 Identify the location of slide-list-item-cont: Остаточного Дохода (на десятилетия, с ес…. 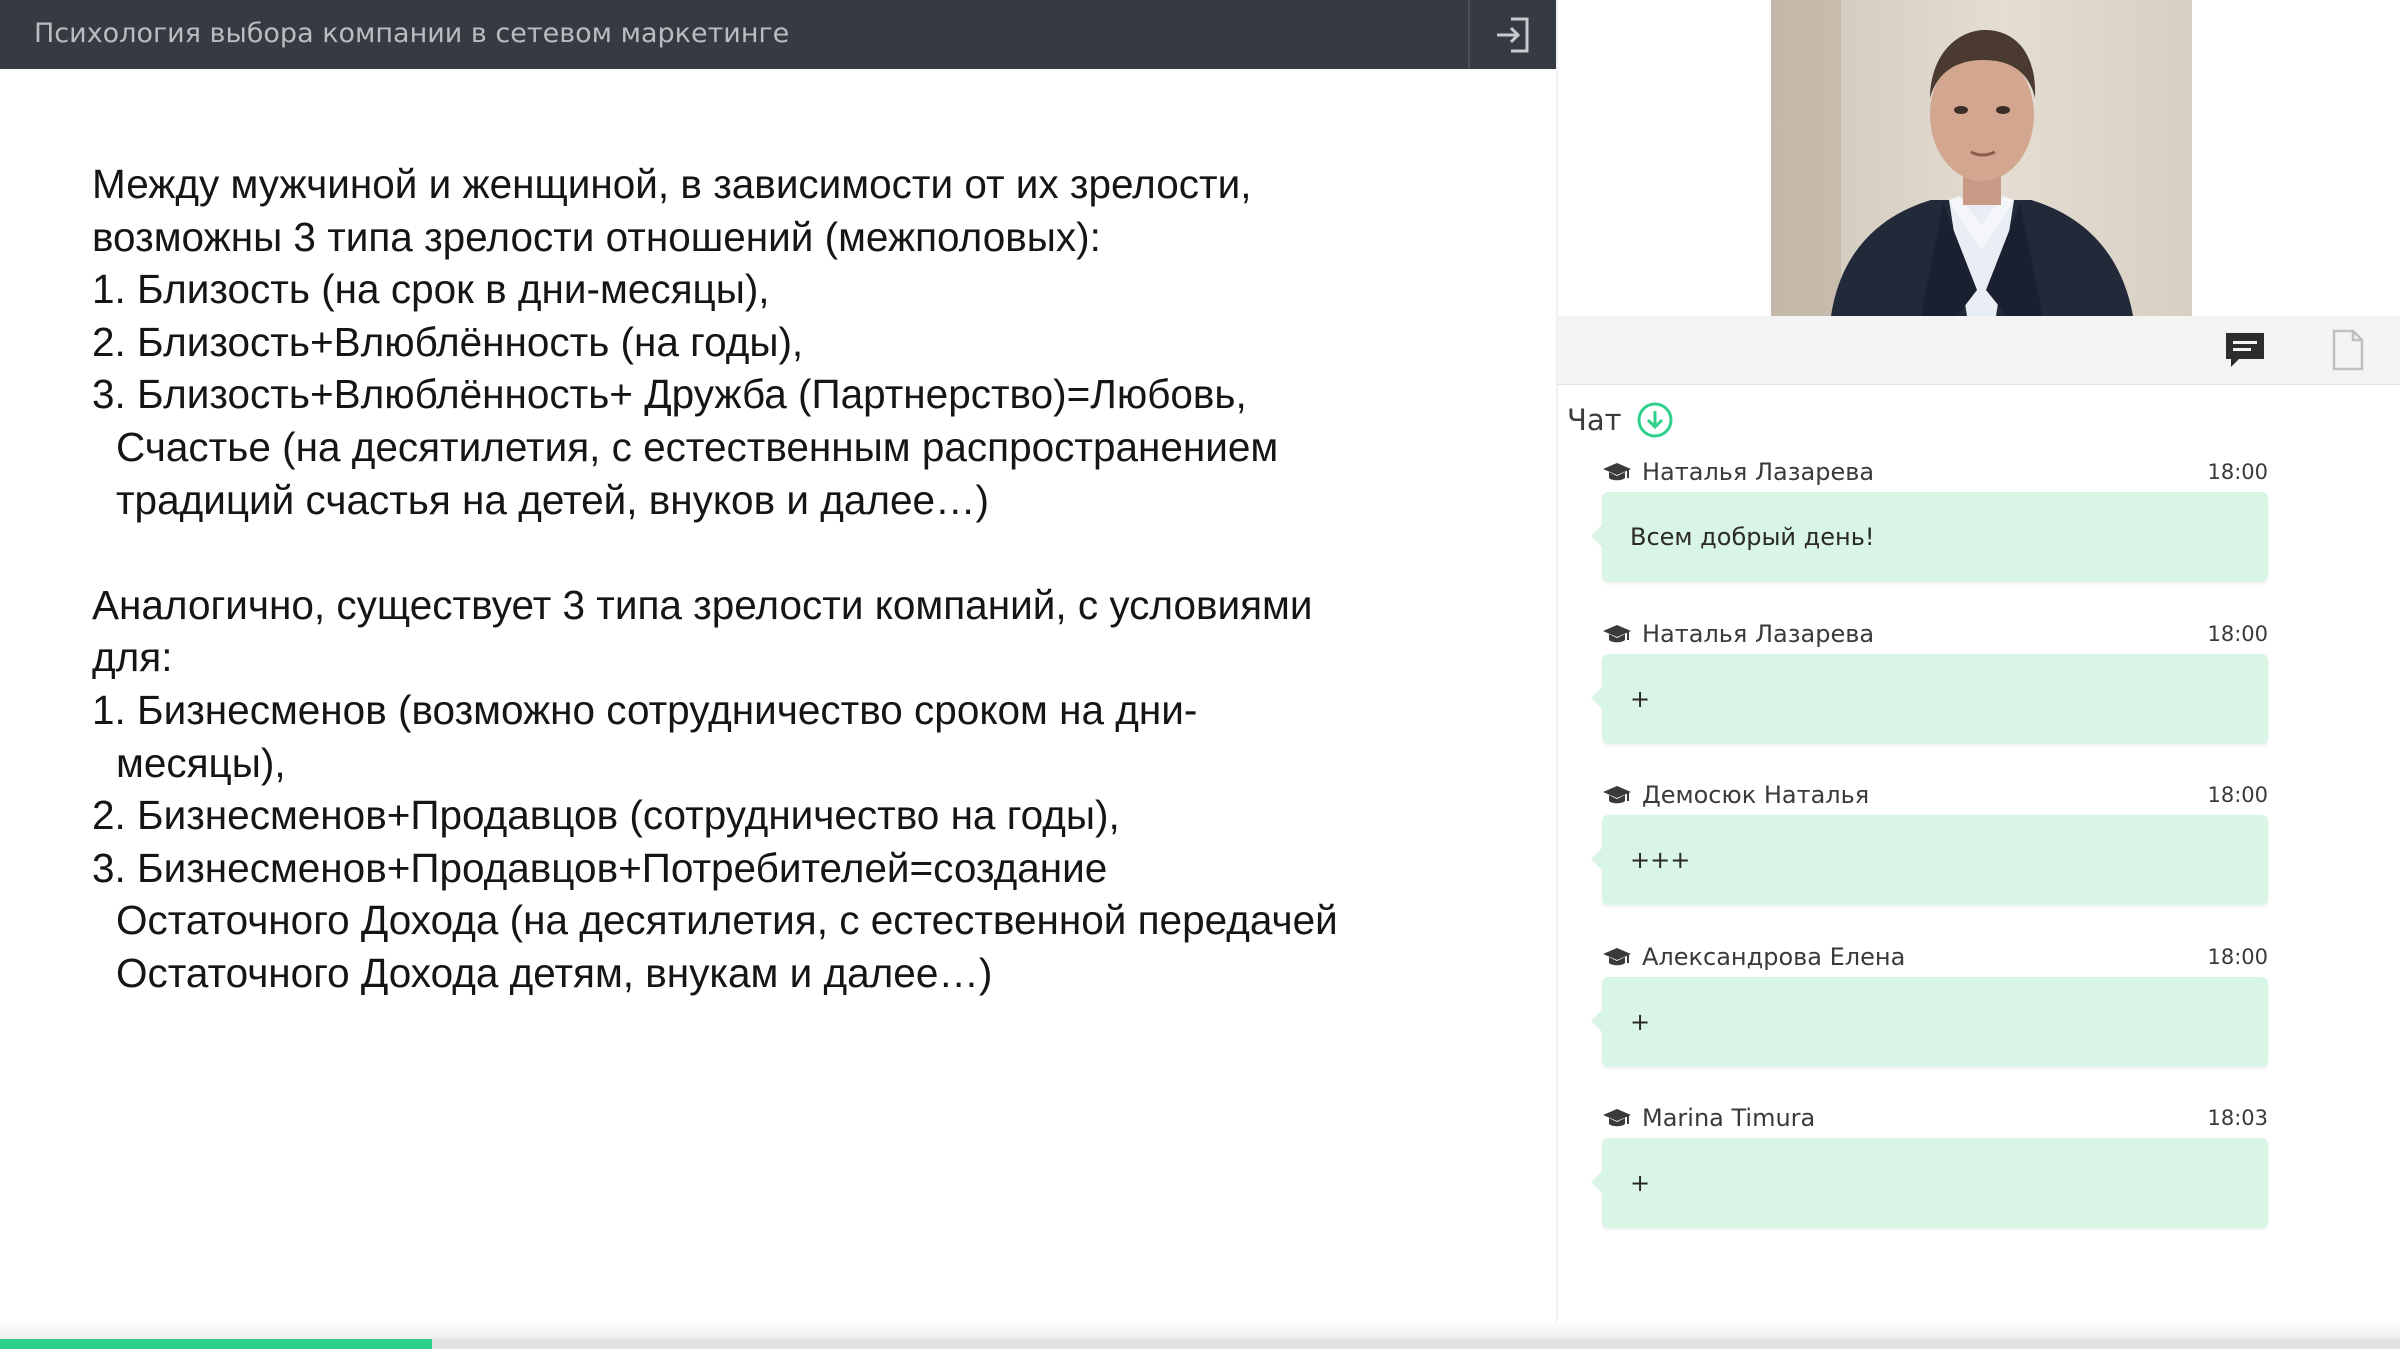
(727, 920).